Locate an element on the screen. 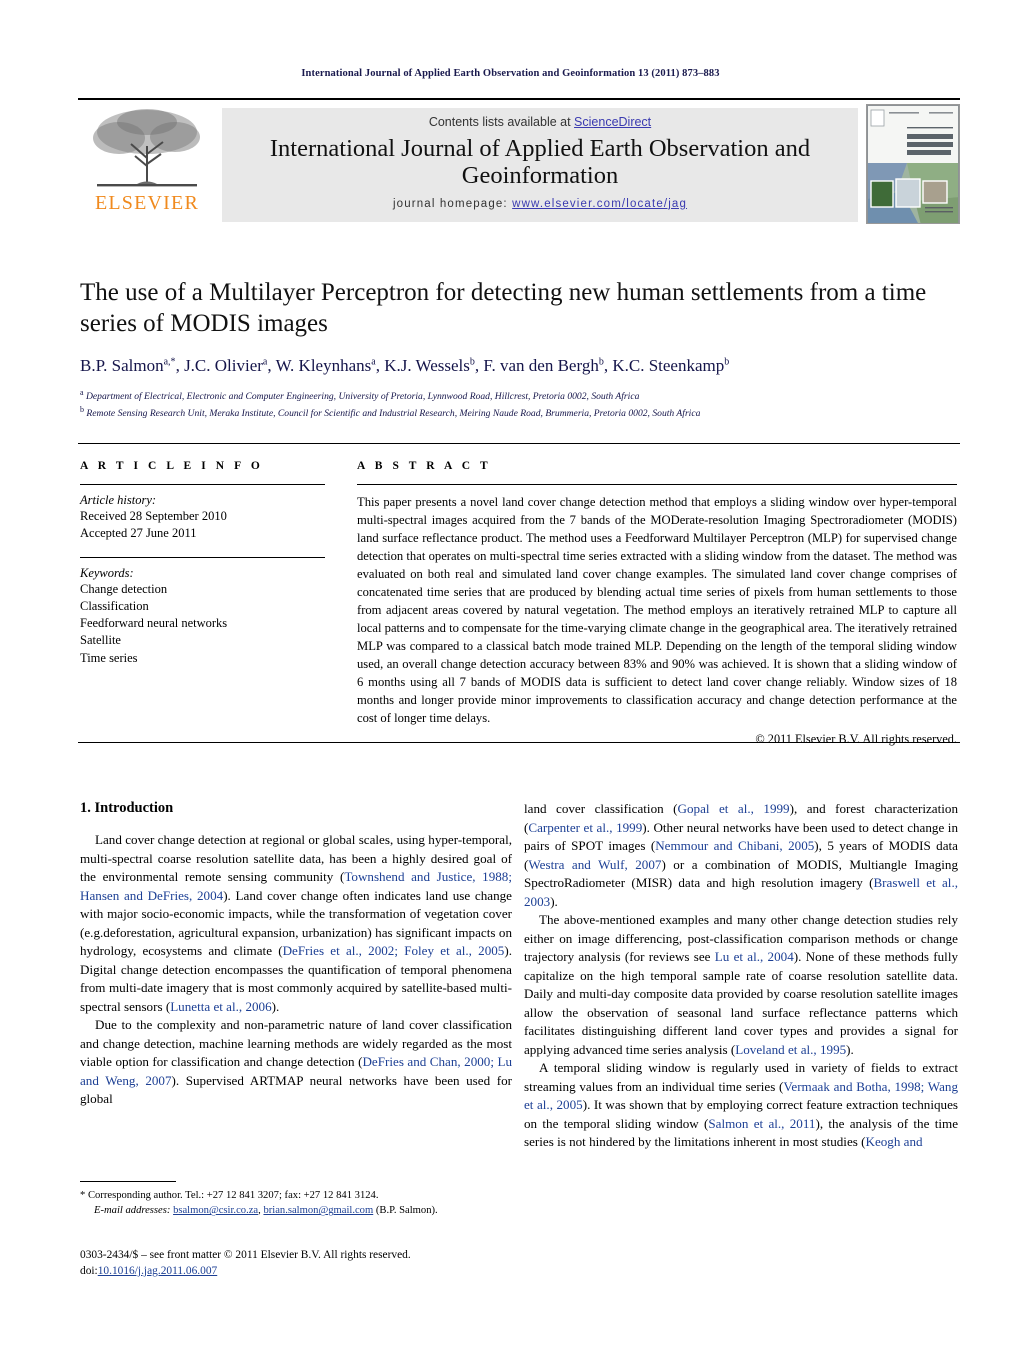  citation-link: Nemmour and Chibani, 2005 is located at coordinates (734, 845).